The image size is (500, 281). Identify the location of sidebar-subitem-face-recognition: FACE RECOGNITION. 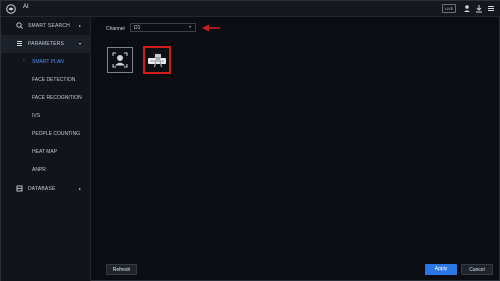
(46, 98).